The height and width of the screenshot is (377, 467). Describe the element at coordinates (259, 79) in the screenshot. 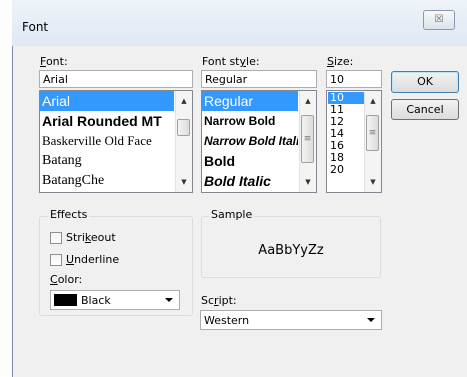

I see `font-style-input: Regular` at that location.